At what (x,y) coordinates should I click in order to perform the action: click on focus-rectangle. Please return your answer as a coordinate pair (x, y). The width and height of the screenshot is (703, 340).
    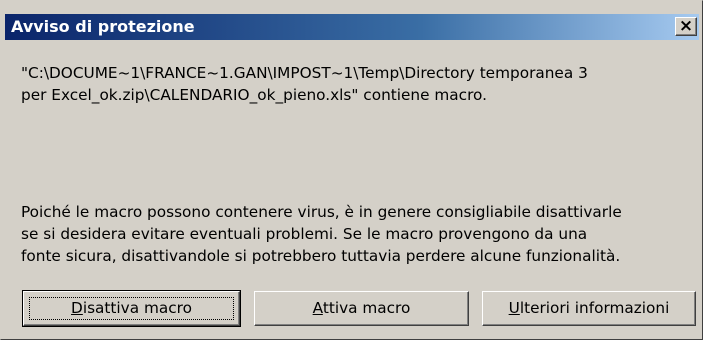
    Looking at the image, I should click on (131, 308).